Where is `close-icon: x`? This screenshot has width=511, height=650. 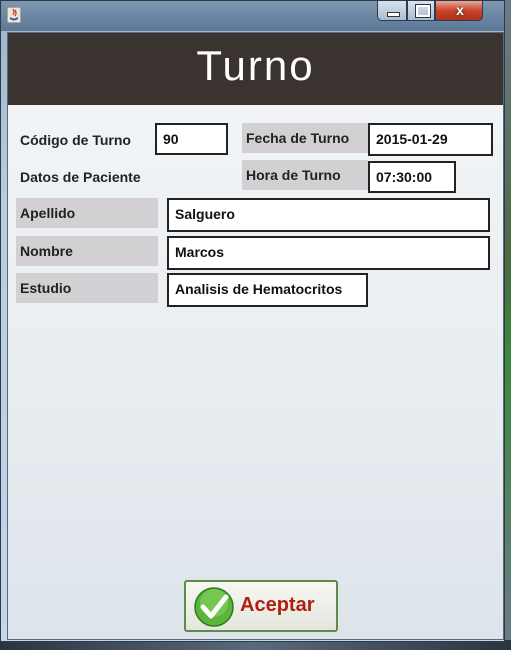 close-icon: x is located at coordinates (460, 10).